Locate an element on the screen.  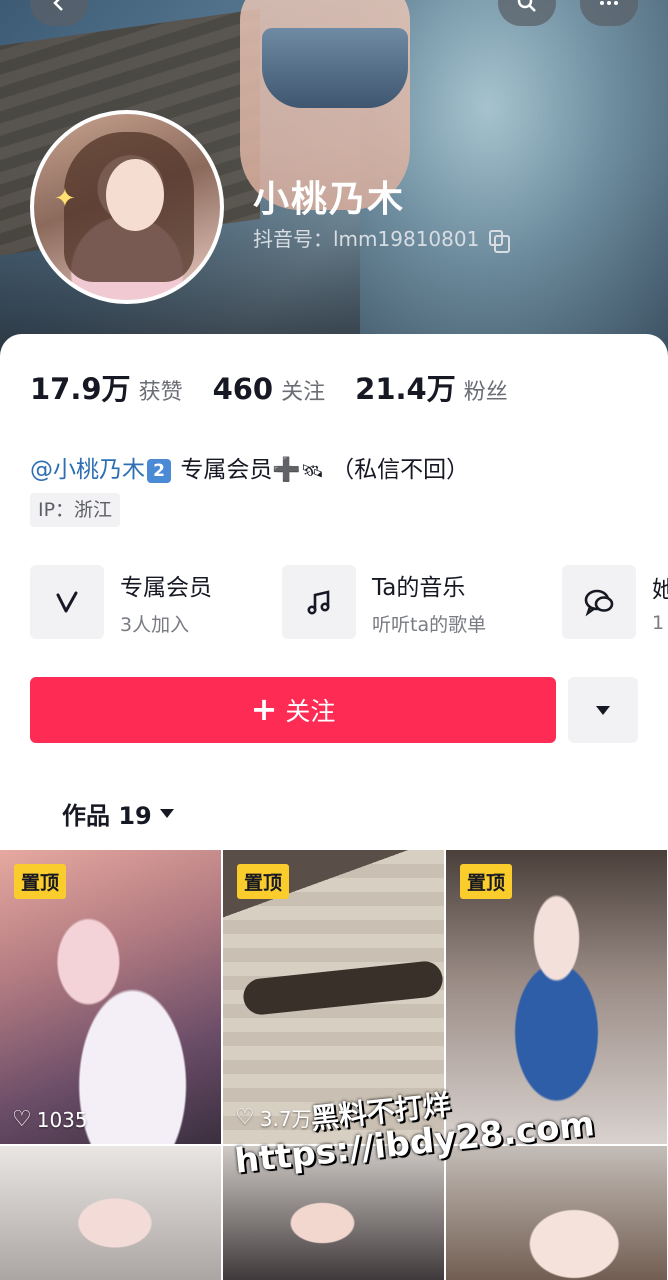
profile-name: 小桃乃木 is located at coordinates (329, 199).